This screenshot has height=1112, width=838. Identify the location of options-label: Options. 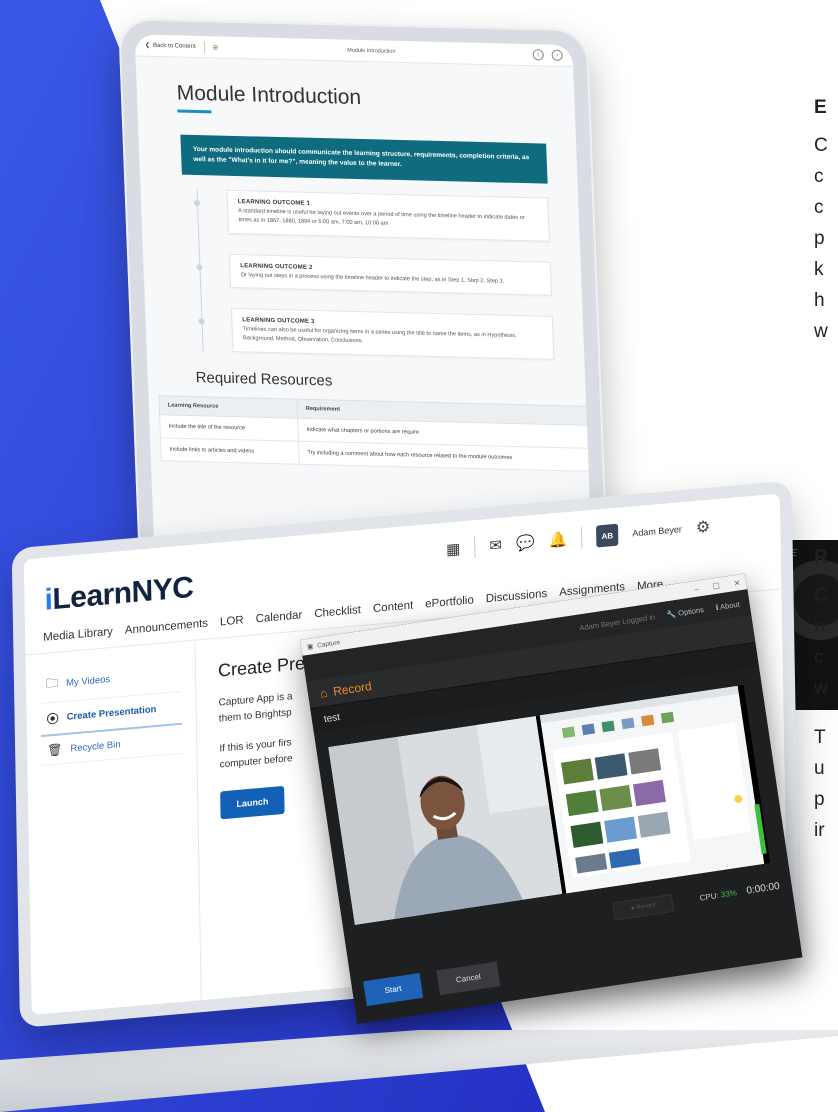
(691, 611).